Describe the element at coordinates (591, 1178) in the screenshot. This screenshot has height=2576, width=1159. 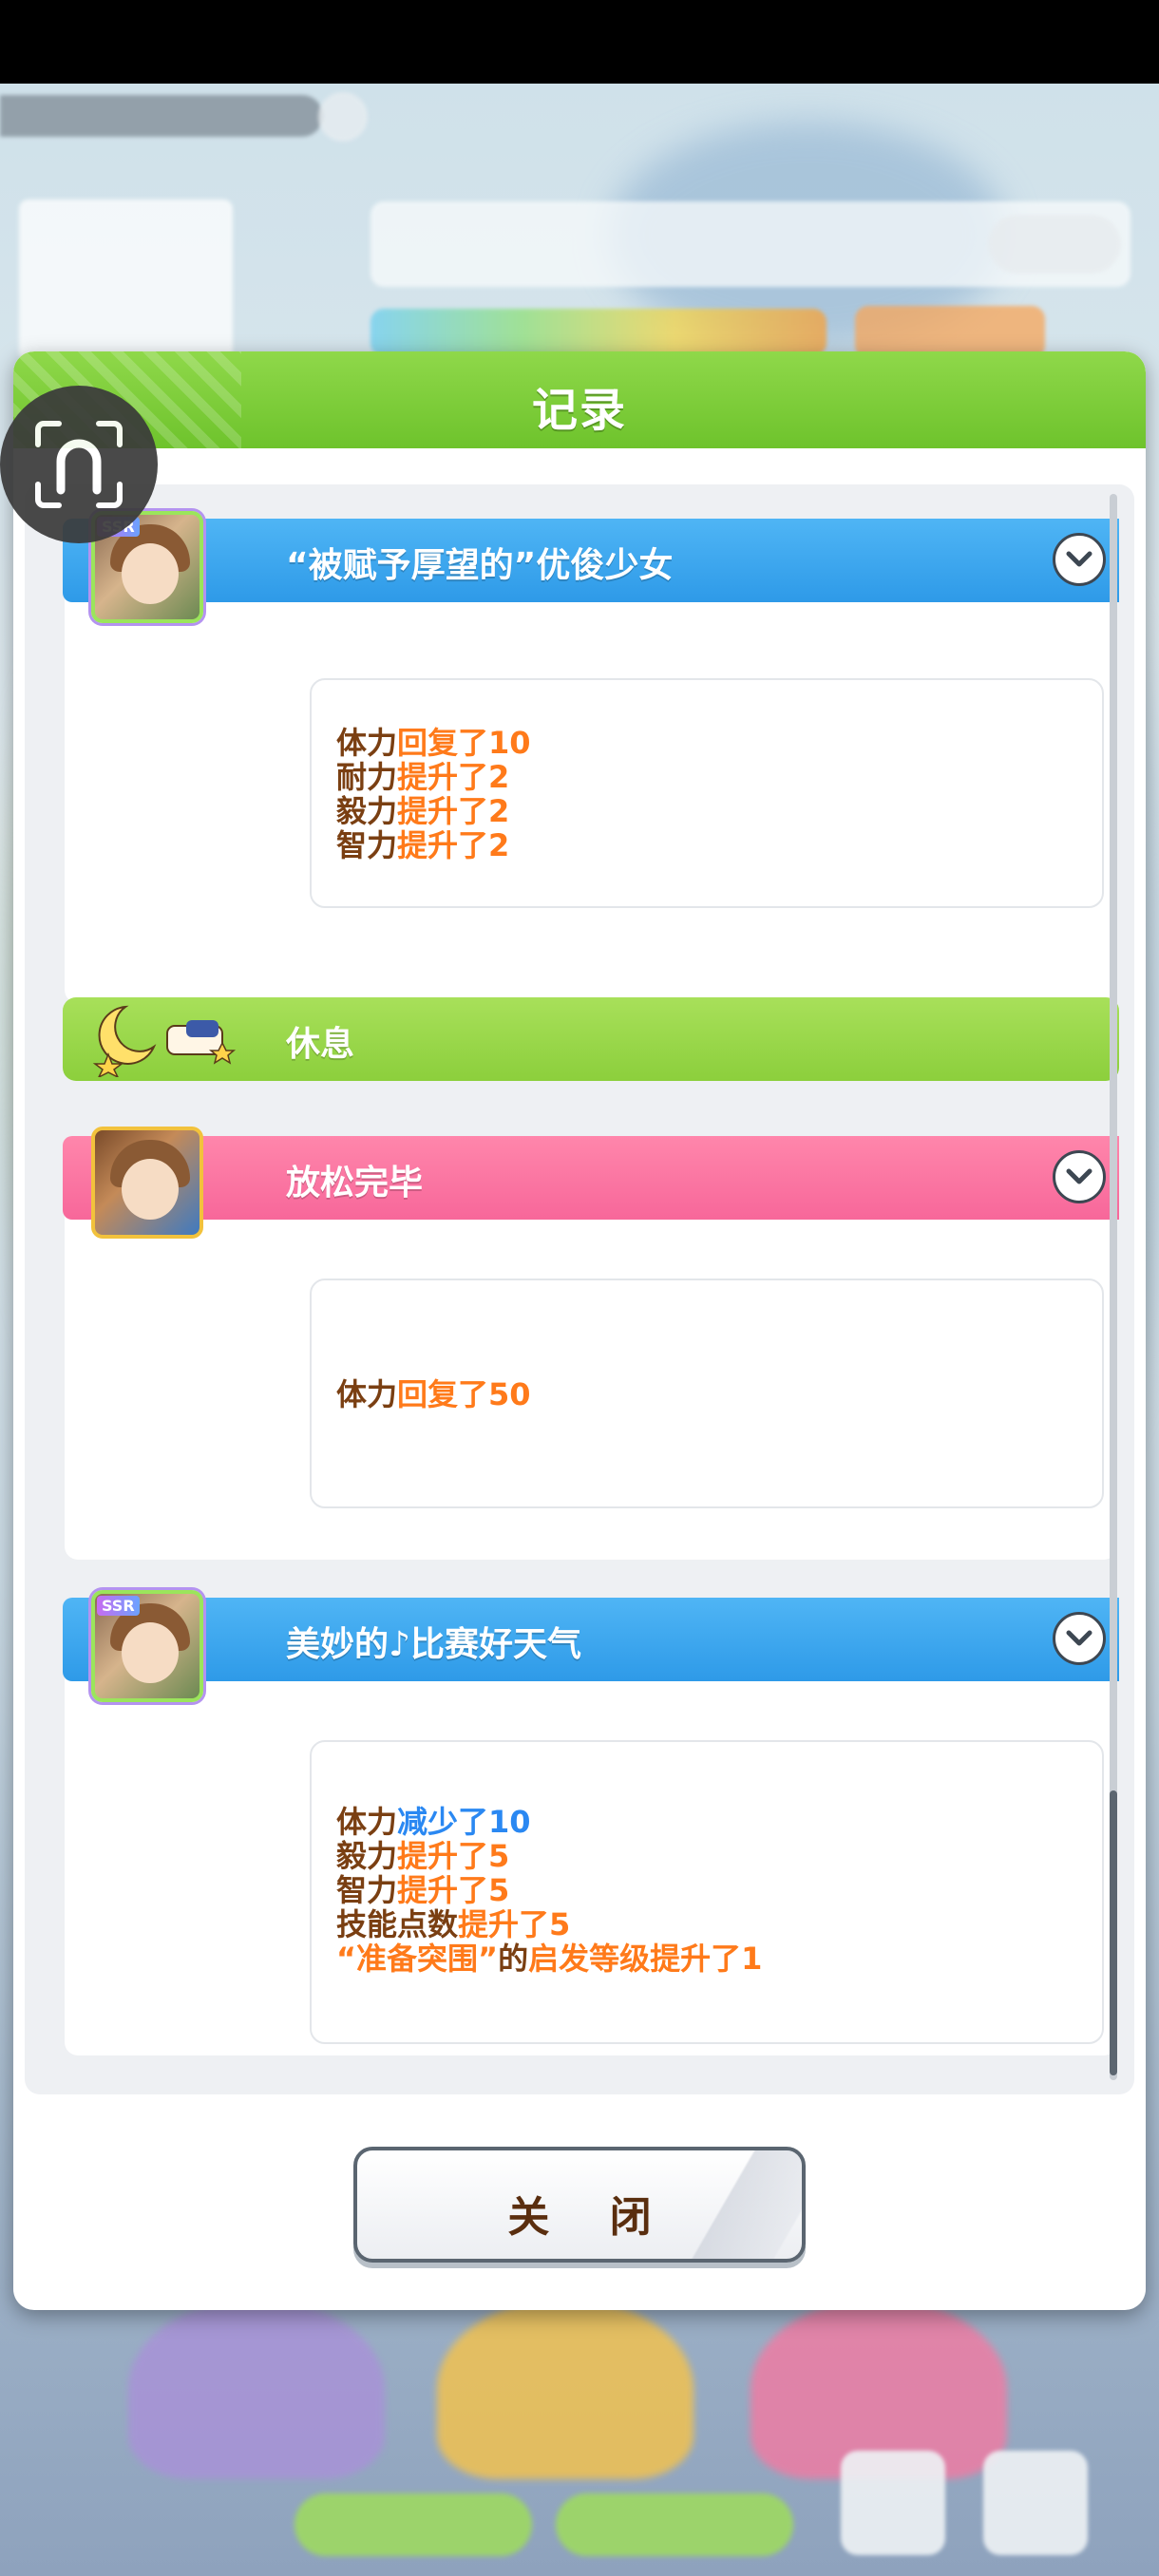
I see `event-banner: 放松完毕` at that location.